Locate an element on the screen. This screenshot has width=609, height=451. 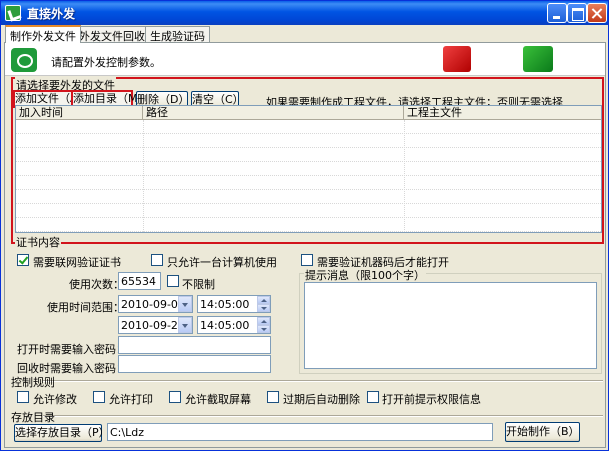
allow-print-label: 允许打印 is located at coordinates (131, 399).